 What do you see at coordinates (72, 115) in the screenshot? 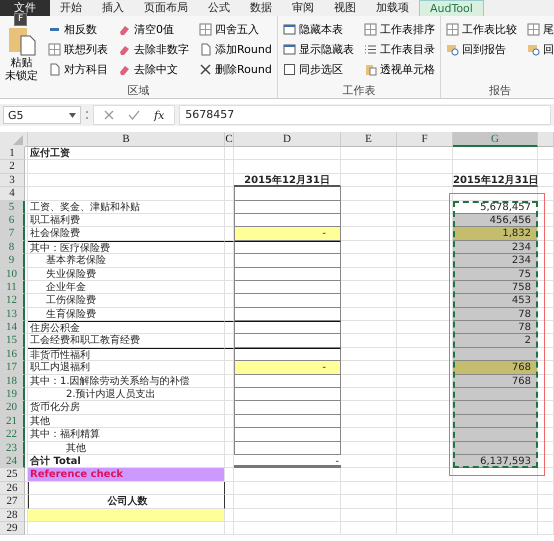
I see `dropdown-icon` at bounding box center [72, 115].